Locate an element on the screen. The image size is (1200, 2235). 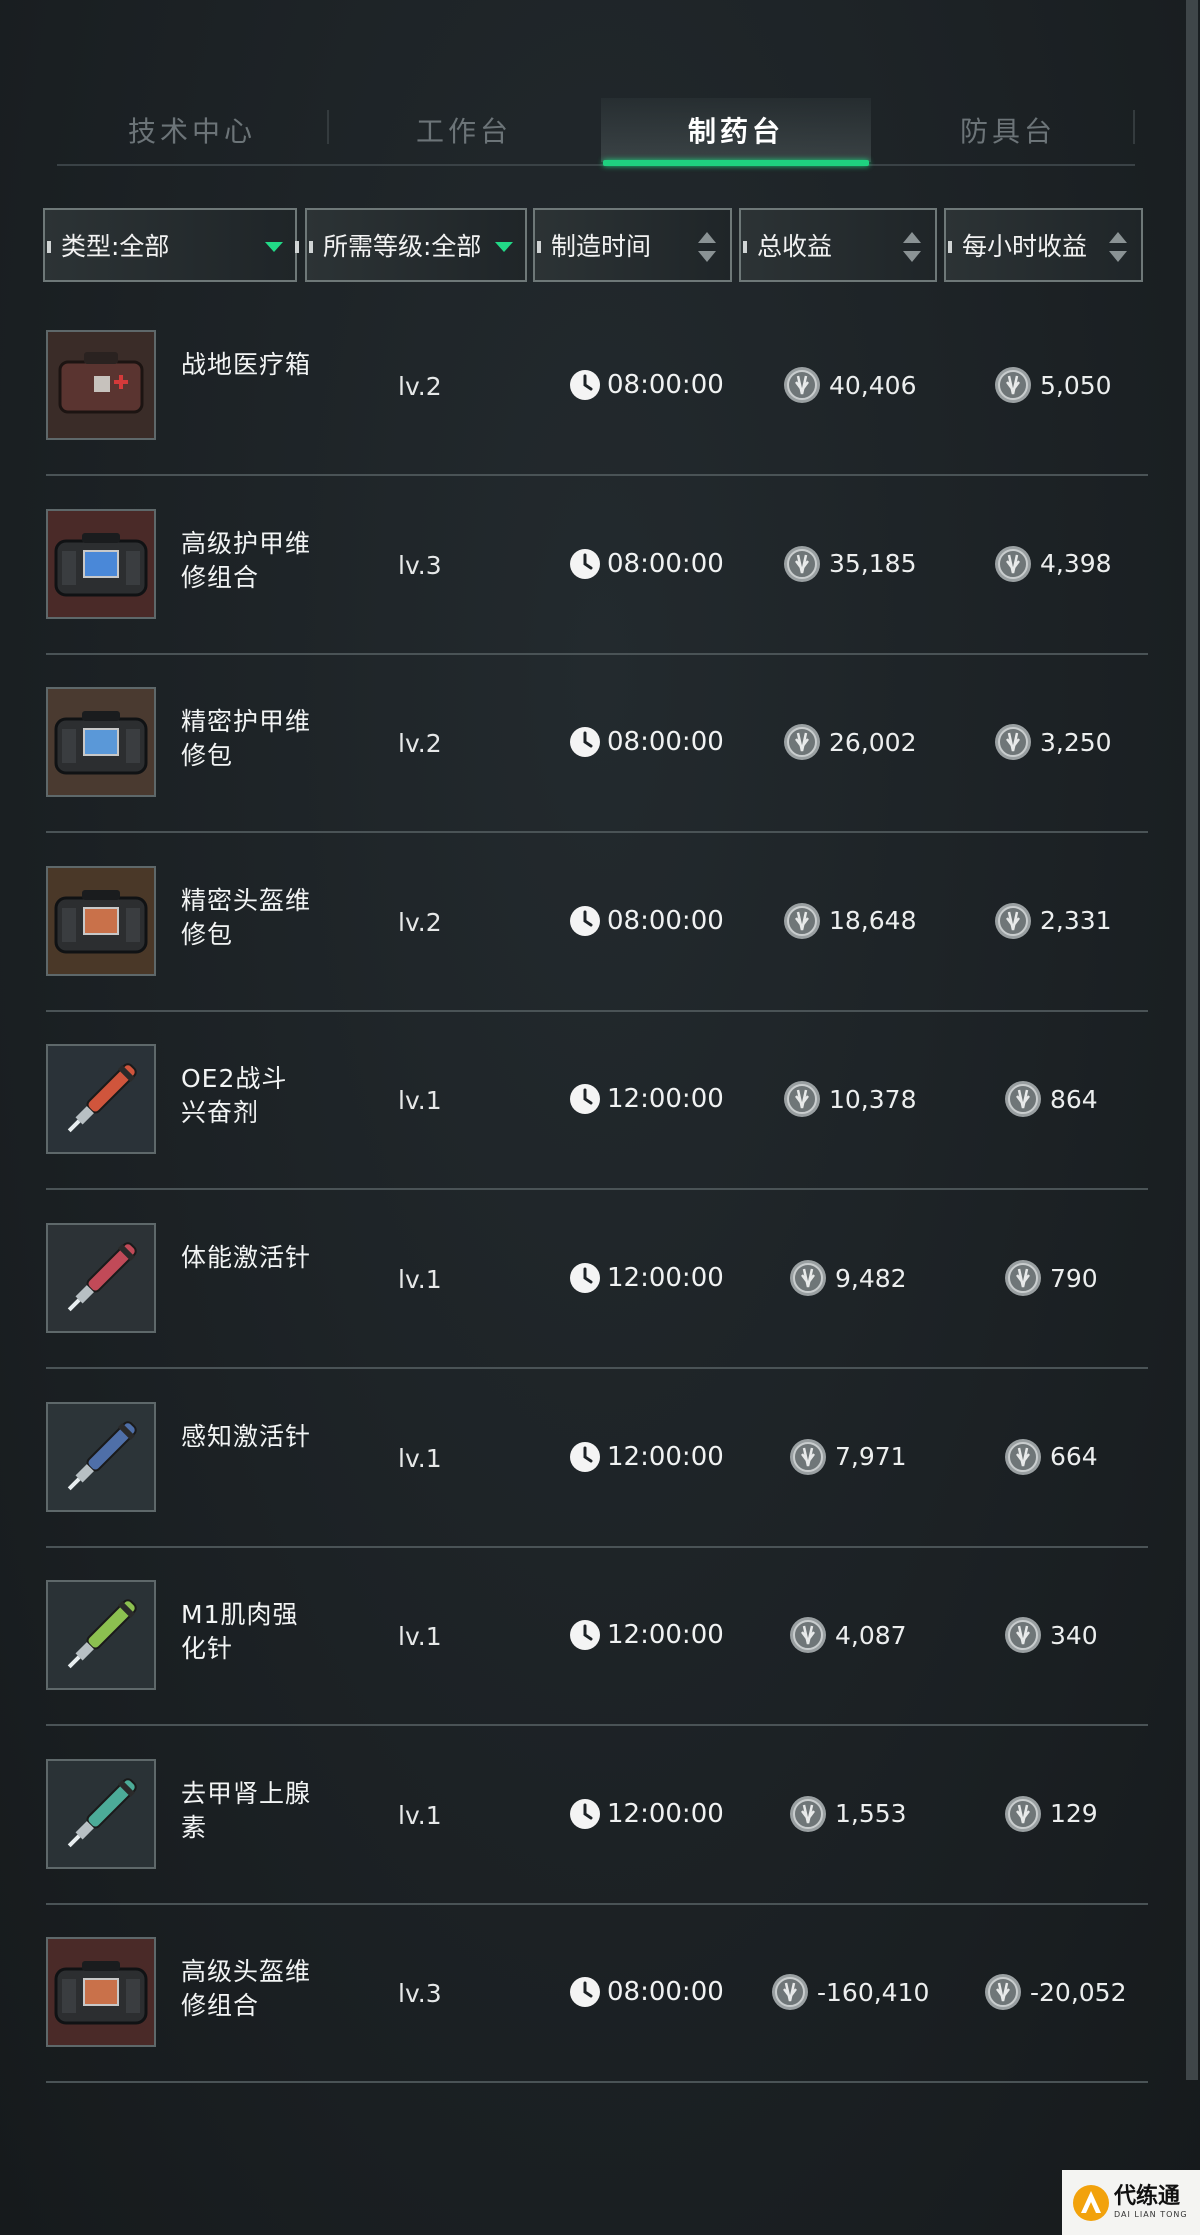
item-name: OE2战斗兴奋剂 is located at coordinates (234, 1096).